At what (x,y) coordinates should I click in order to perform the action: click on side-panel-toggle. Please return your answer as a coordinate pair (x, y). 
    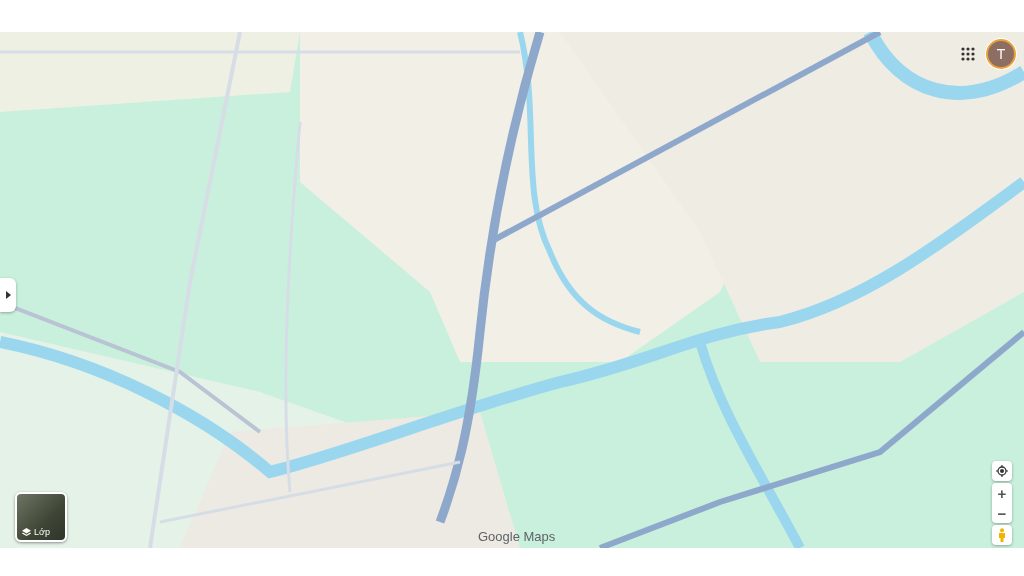
    Looking at the image, I should click on (8, 295).